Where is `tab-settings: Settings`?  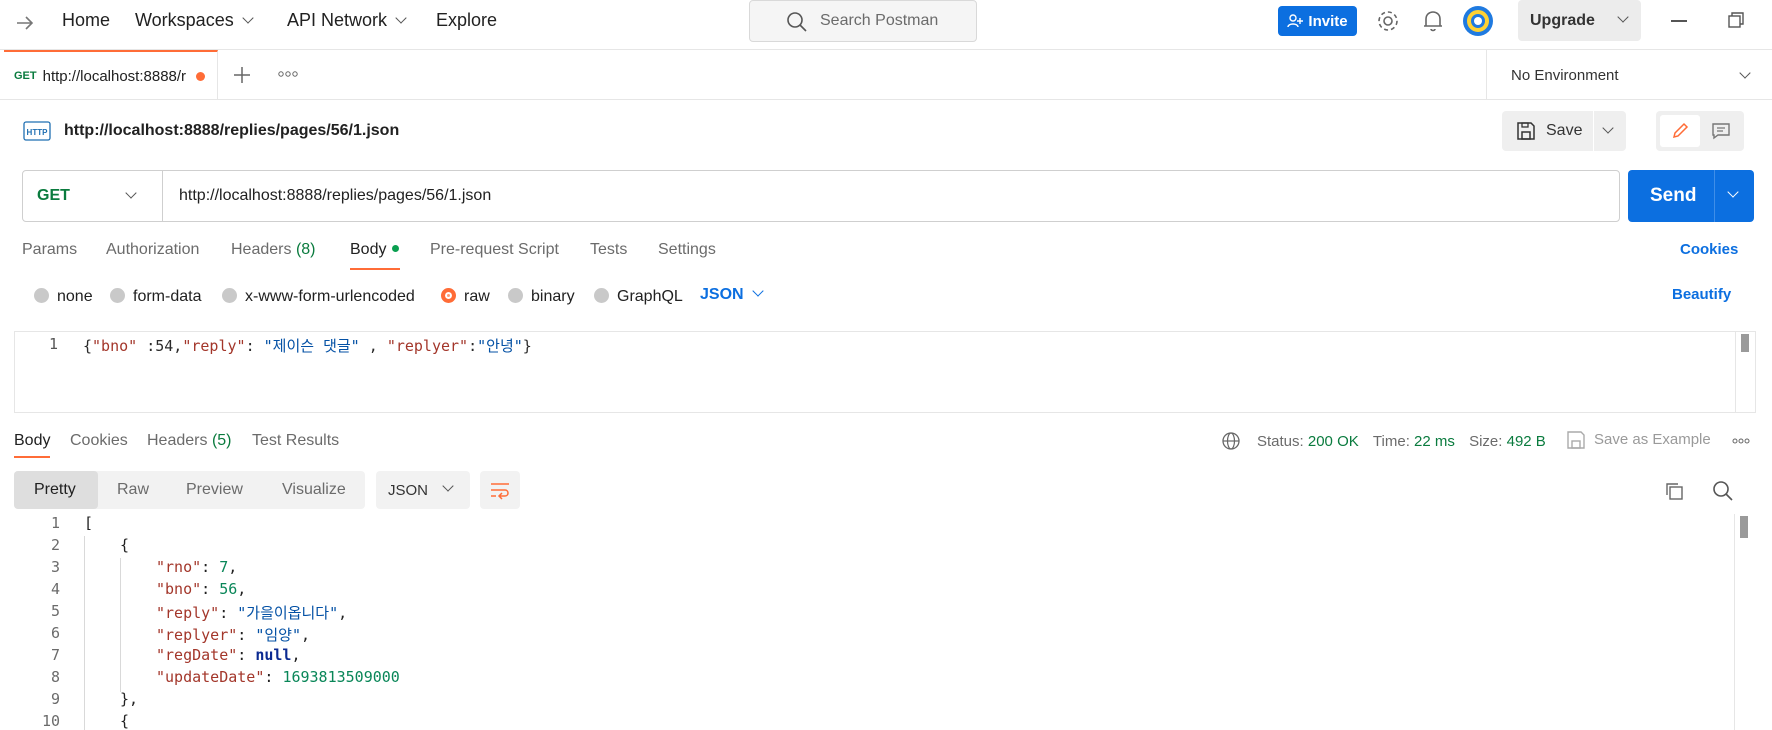
tab-settings: Settings is located at coordinates (687, 250).